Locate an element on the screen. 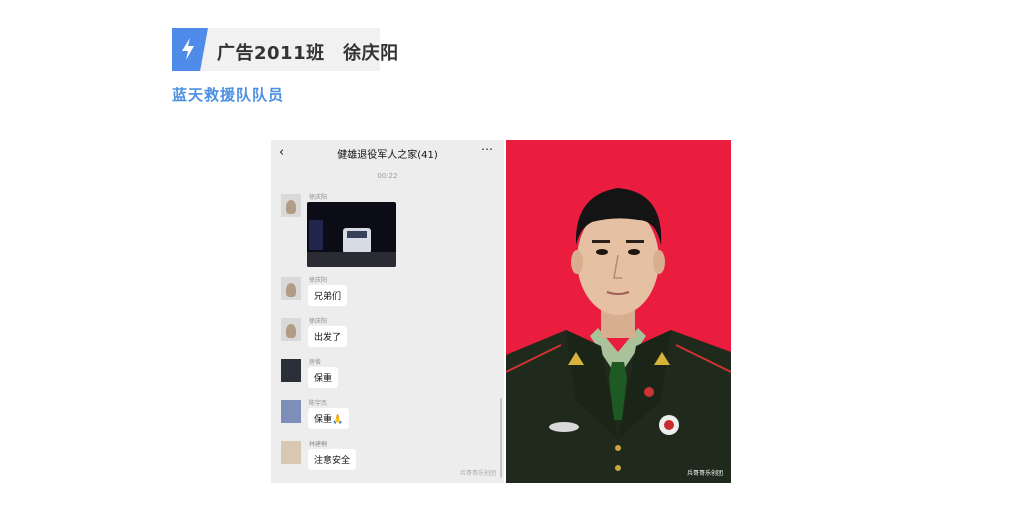  section-title: 广告2011班 徐庆阳 is located at coordinates (308, 53).